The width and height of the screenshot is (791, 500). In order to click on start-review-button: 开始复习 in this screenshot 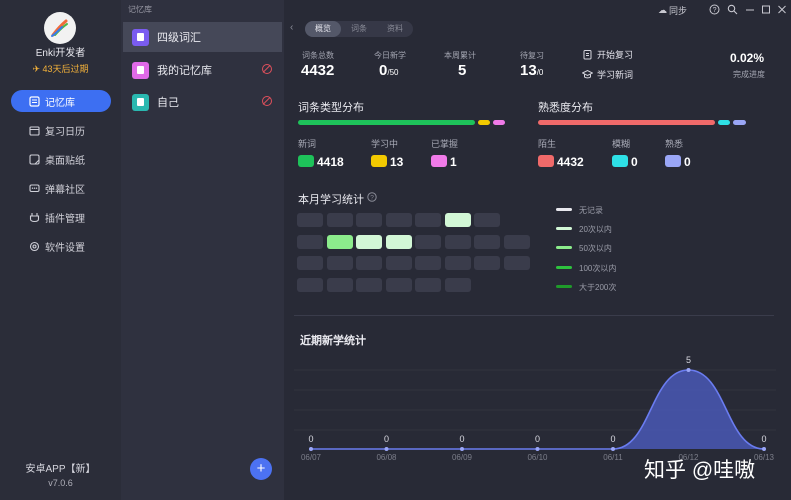, I will do `click(607, 54)`.